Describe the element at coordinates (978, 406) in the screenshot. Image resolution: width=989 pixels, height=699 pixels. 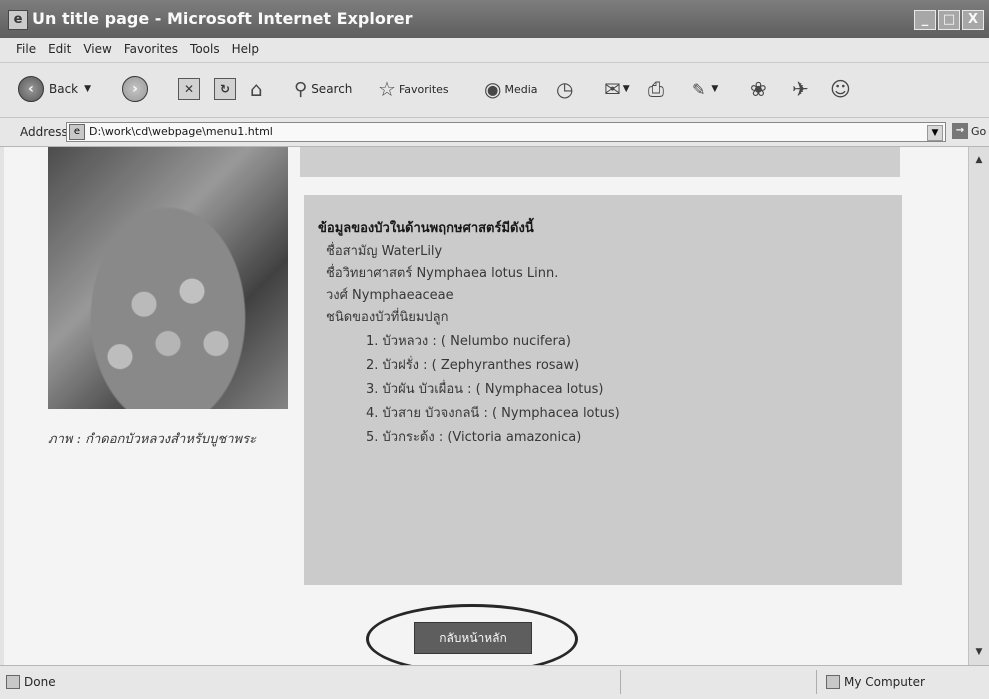
I see `vertical-scrollbar: ▲ ▼` at that location.